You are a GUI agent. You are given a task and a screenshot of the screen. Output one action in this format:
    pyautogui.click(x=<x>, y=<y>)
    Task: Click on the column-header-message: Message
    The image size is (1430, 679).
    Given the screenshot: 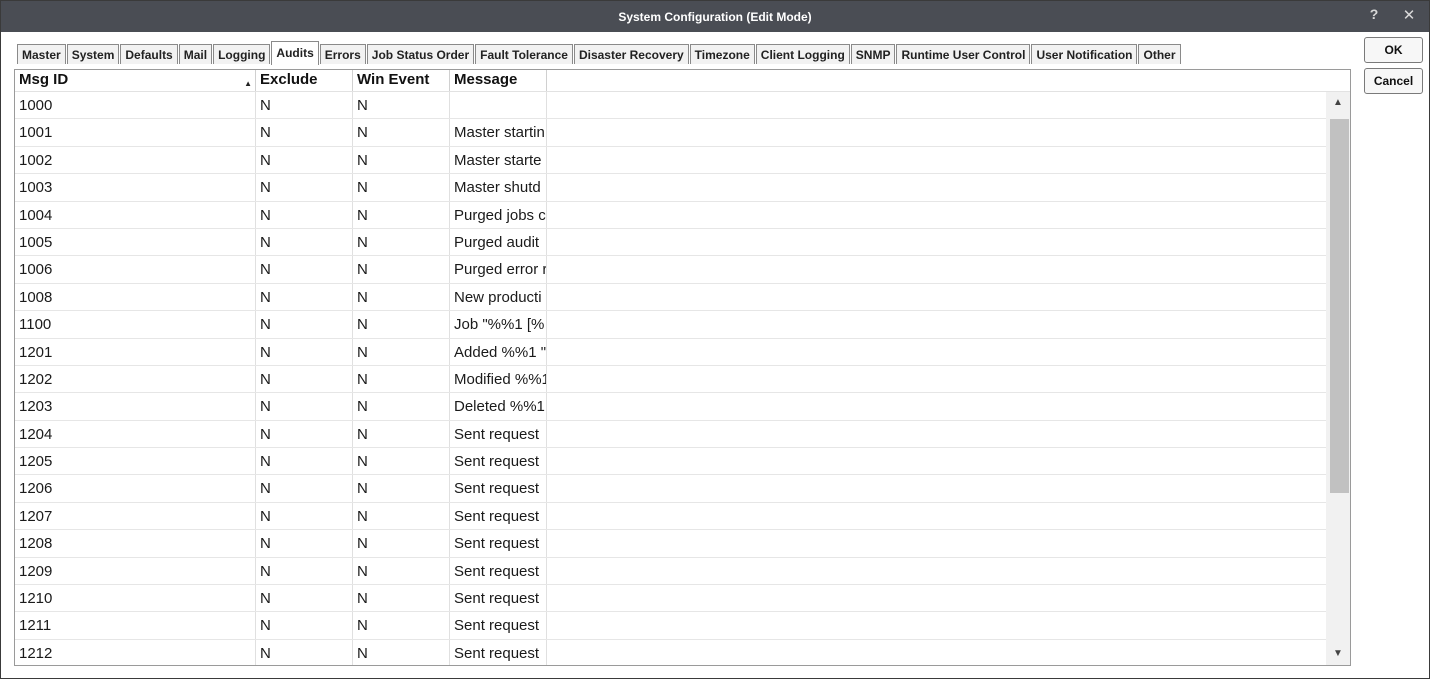 What is the action you would take?
    pyautogui.click(x=498, y=80)
    